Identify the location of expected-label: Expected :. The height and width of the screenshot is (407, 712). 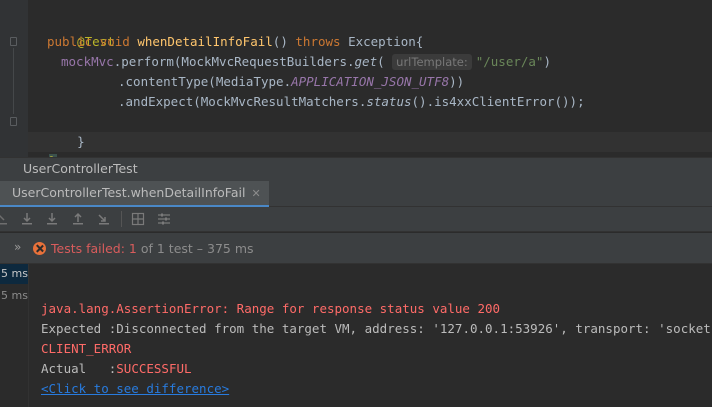
(79, 328).